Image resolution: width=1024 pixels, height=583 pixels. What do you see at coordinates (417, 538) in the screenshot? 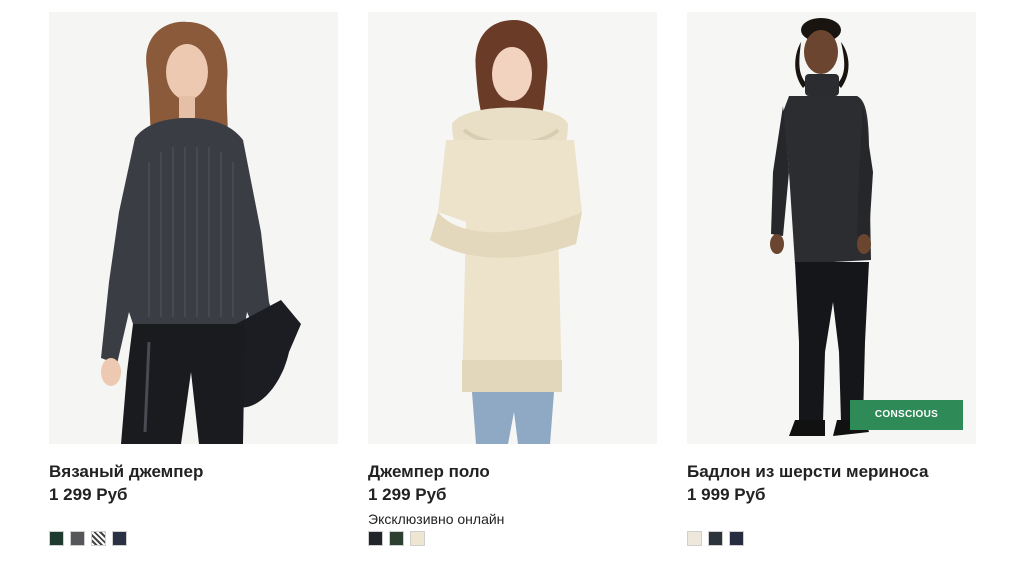
I see `swatch-cream` at bounding box center [417, 538].